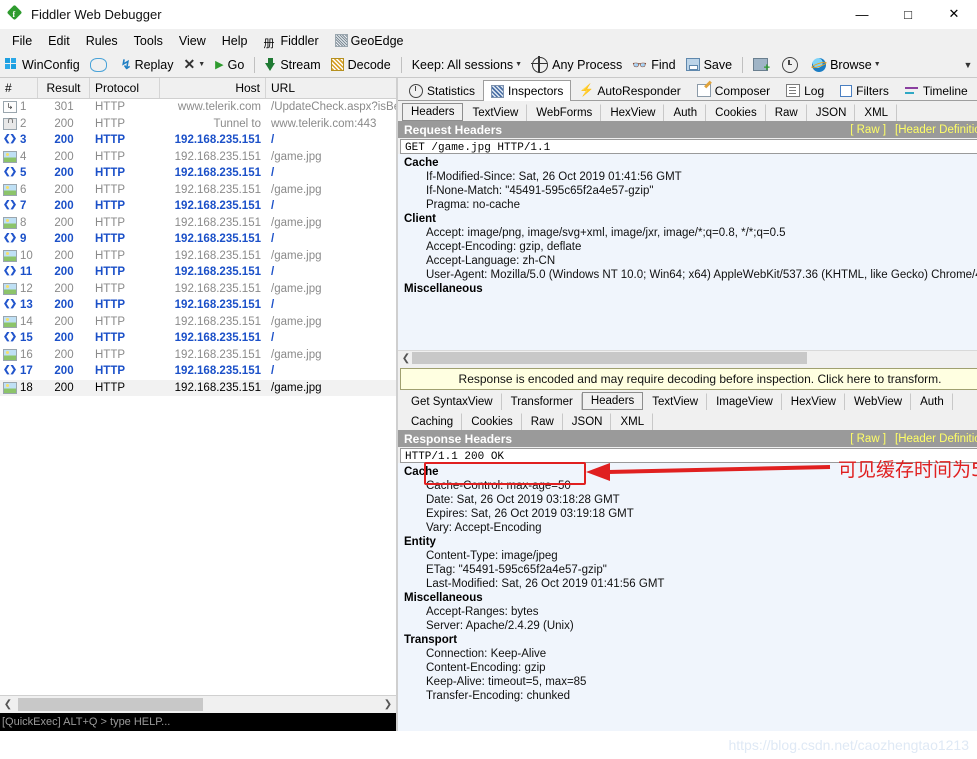 The width and height of the screenshot is (977, 759). I want to click on column-header-host: Host, so click(213, 88).